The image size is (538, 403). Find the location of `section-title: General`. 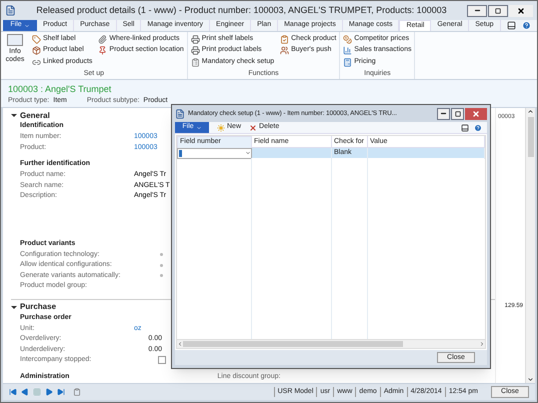

section-title: General is located at coordinates (35, 116).